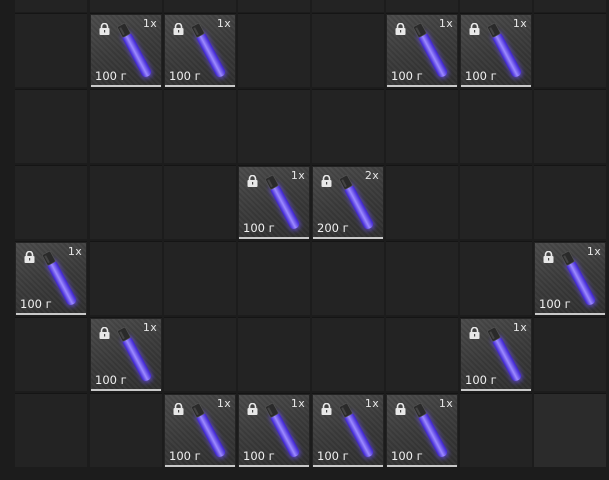 This screenshot has width=609, height=480. What do you see at coordinates (371, 175) in the screenshot?
I see `item-quantity: 2x` at bounding box center [371, 175].